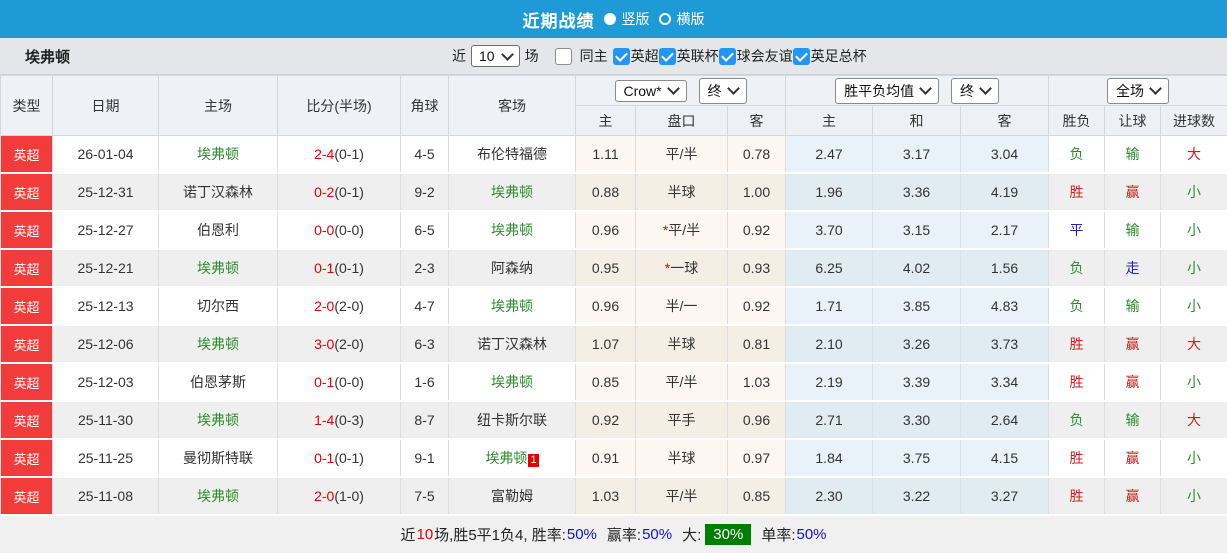 The image size is (1227, 553). Describe the element at coordinates (757, 306) in the screenshot. I see `handicap-away-odds: 0.92` at that location.